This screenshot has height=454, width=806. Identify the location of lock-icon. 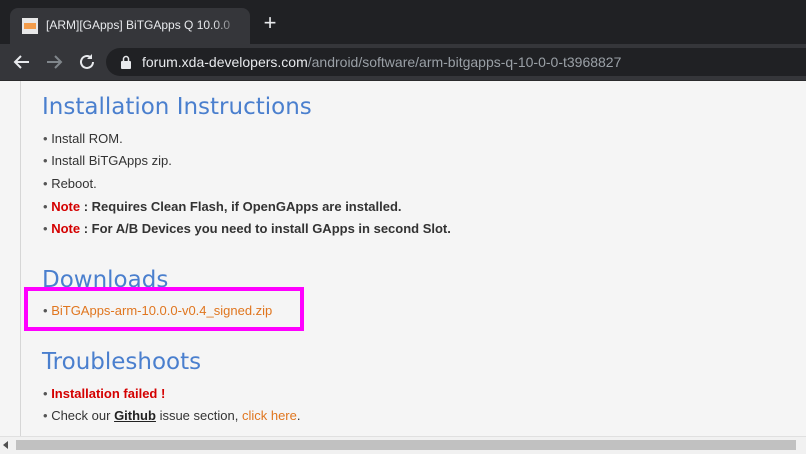
(126, 62).